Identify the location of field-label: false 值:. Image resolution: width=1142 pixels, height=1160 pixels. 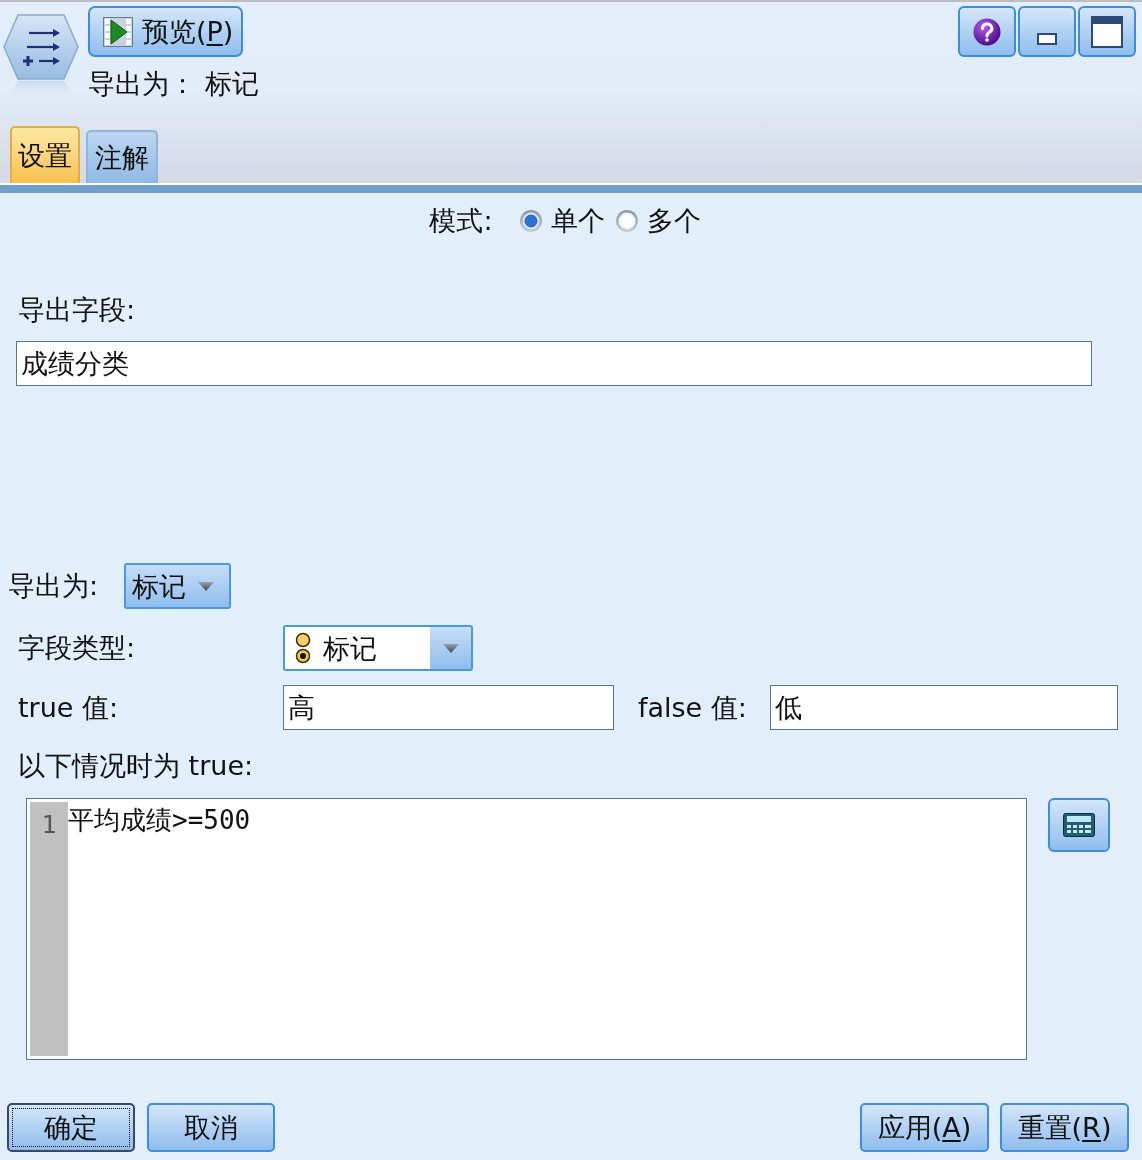
(693, 707).